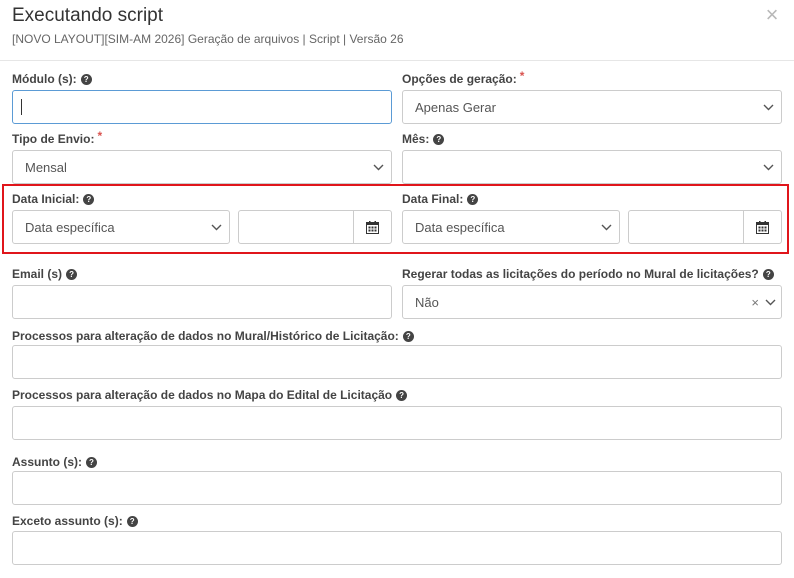  I want to click on data-inicial-mode-select: Data específica, so click(121, 227).